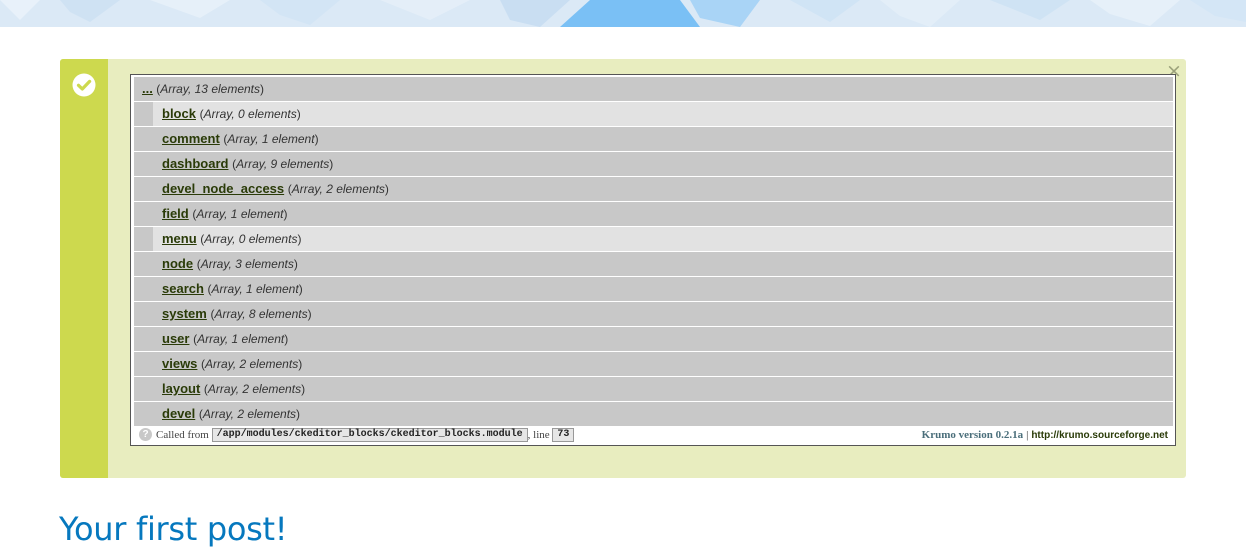  I want to click on krumo-root-row: ... (Array, 13 elements), so click(653, 89).